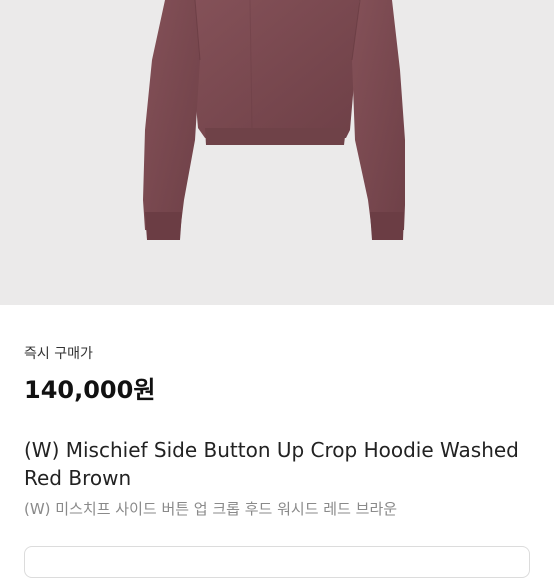 This screenshot has height=578, width=554. I want to click on product-subtitle-korean: (W) 미스치프 사이드 버튼 업 크롭 후드 워시드 레드 브라운, so click(211, 509).